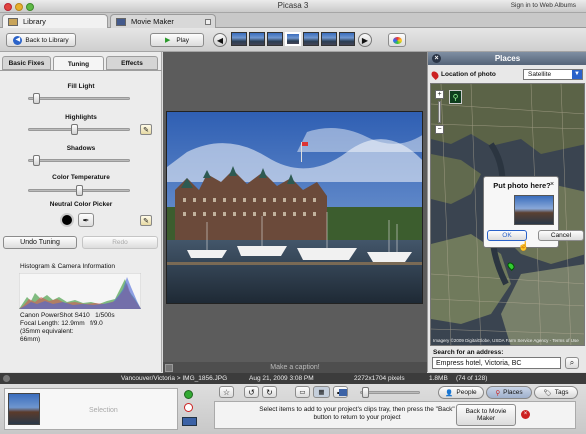 This screenshot has height=434, width=586. What do you see at coordinates (26, 63) in the screenshot?
I see `tab-basic-fixes: Basic Fixes` at bounding box center [26, 63].